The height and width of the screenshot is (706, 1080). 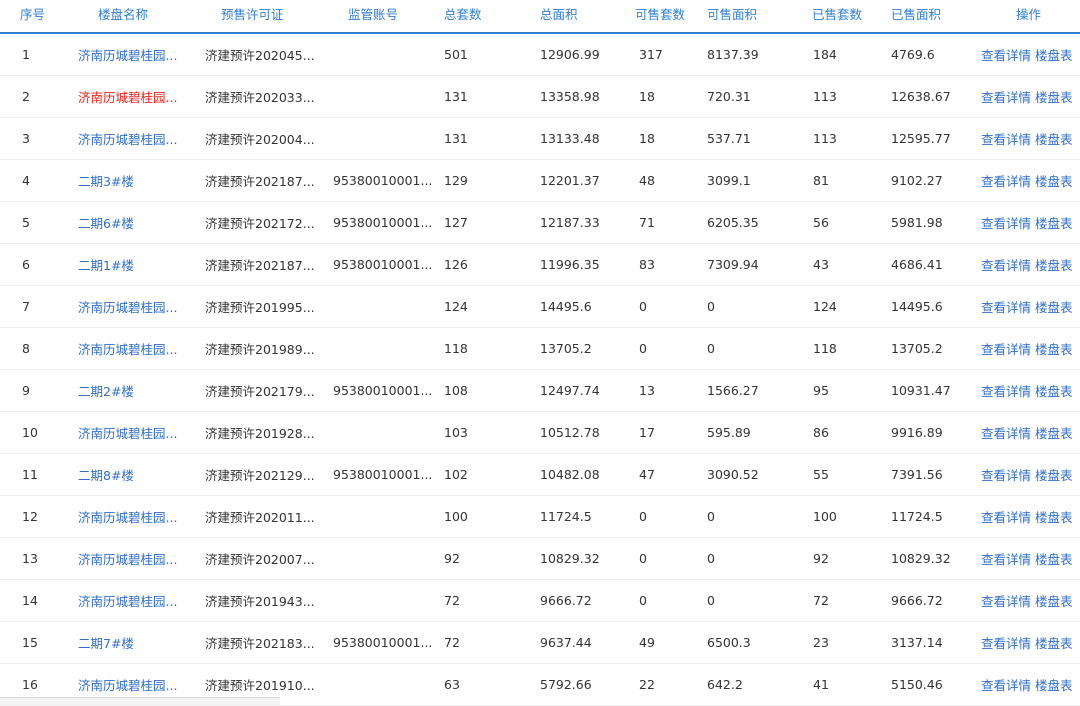 What do you see at coordinates (664, 684) in the screenshot?
I see `available-units: 22` at bounding box center [664, 684].